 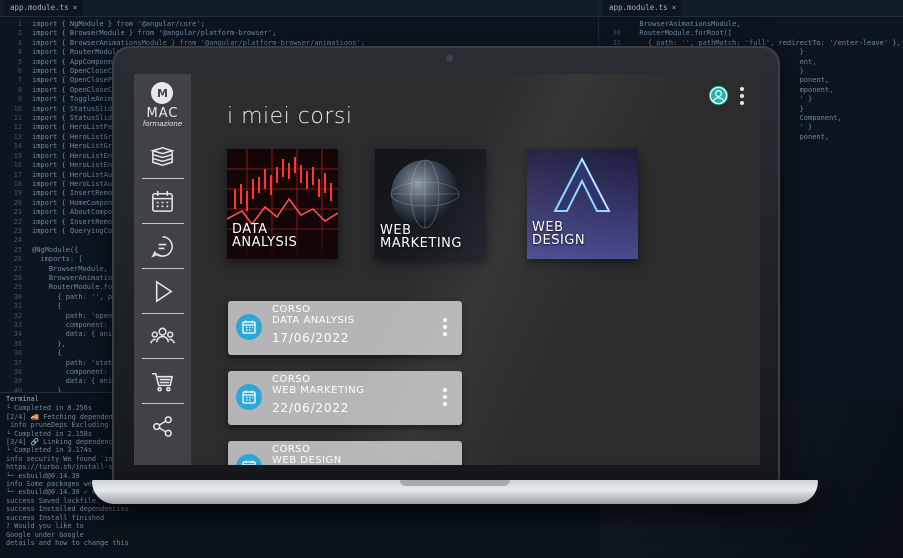 What do you see at coordinates (19, 71) in the screenshot?
I see `line-number: 6` at bounding box center [19, 71].